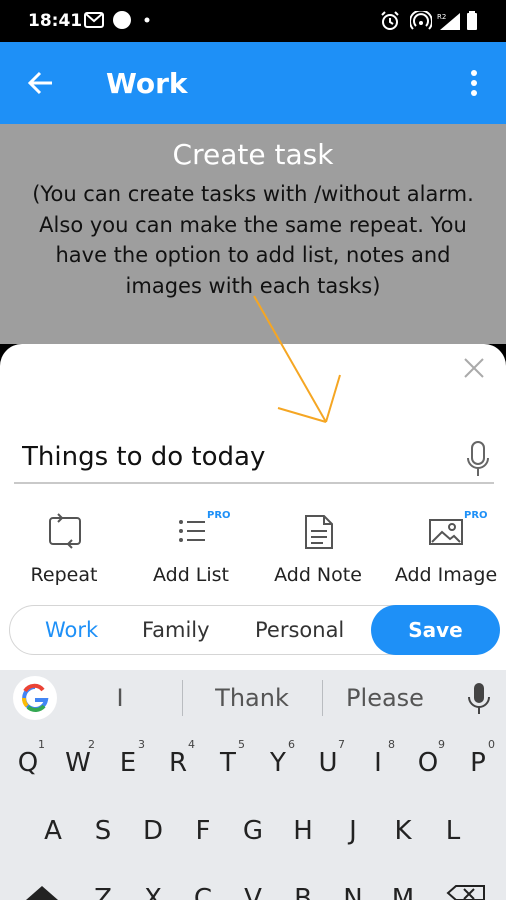 The height and width of the screenshot is (900, 506). What do you see at coordinates (353, 887) in the screenshot?
I see `key-n: N` at bounding box center [353, 887].